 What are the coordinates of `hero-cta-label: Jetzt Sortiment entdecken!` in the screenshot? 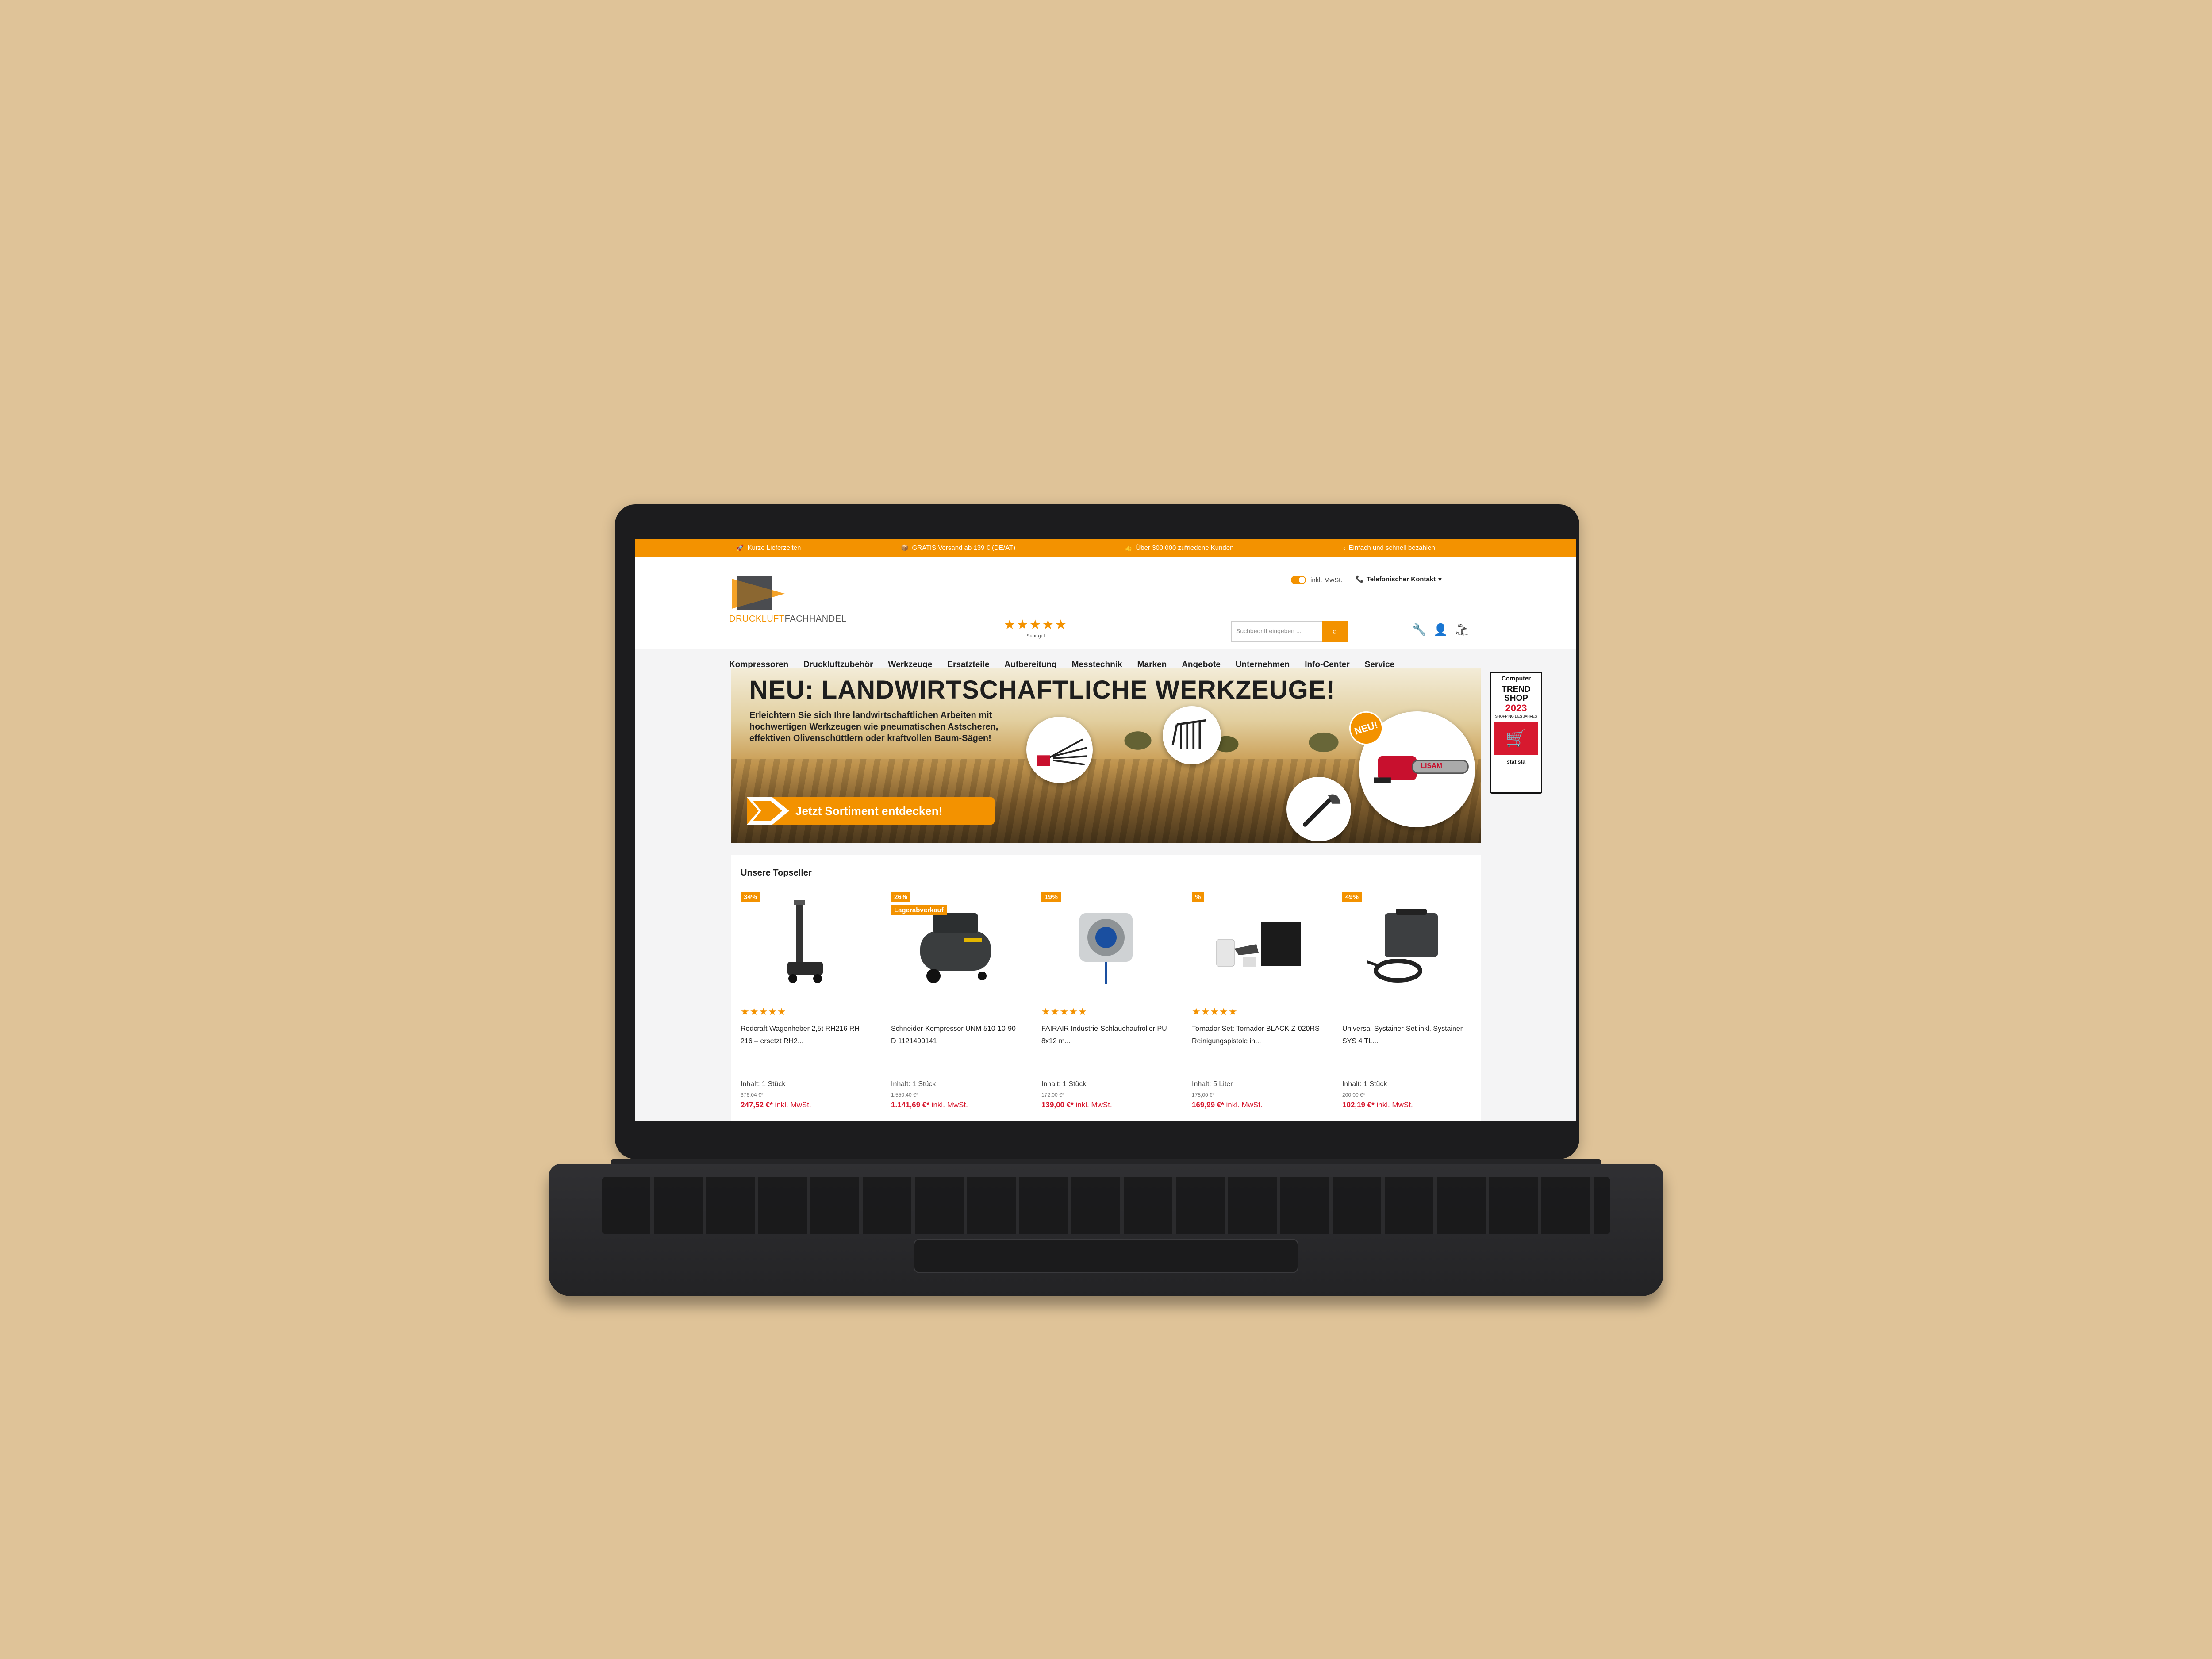 It's located at (869, 811).